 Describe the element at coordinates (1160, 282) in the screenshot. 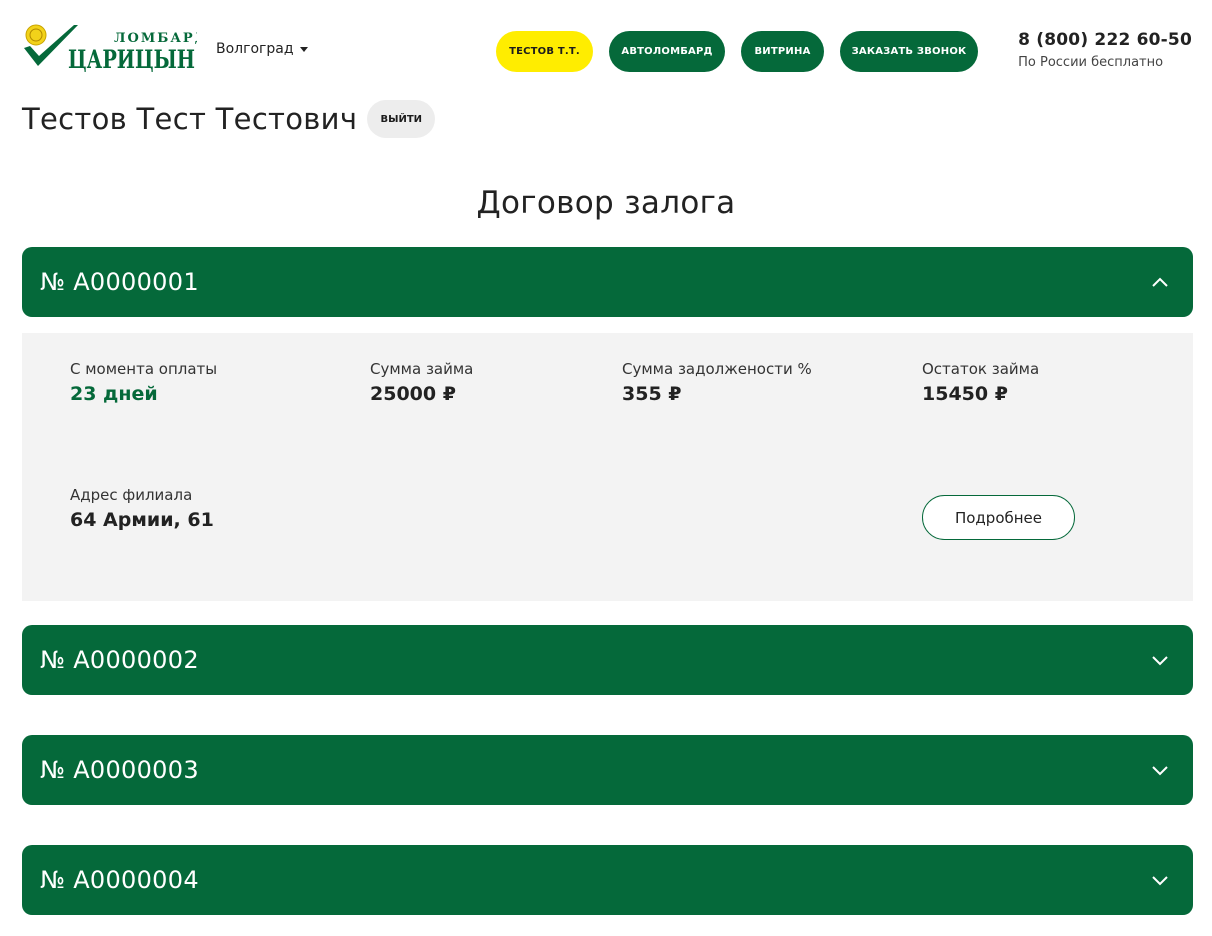

I see `chevron-up-icon` at that location.